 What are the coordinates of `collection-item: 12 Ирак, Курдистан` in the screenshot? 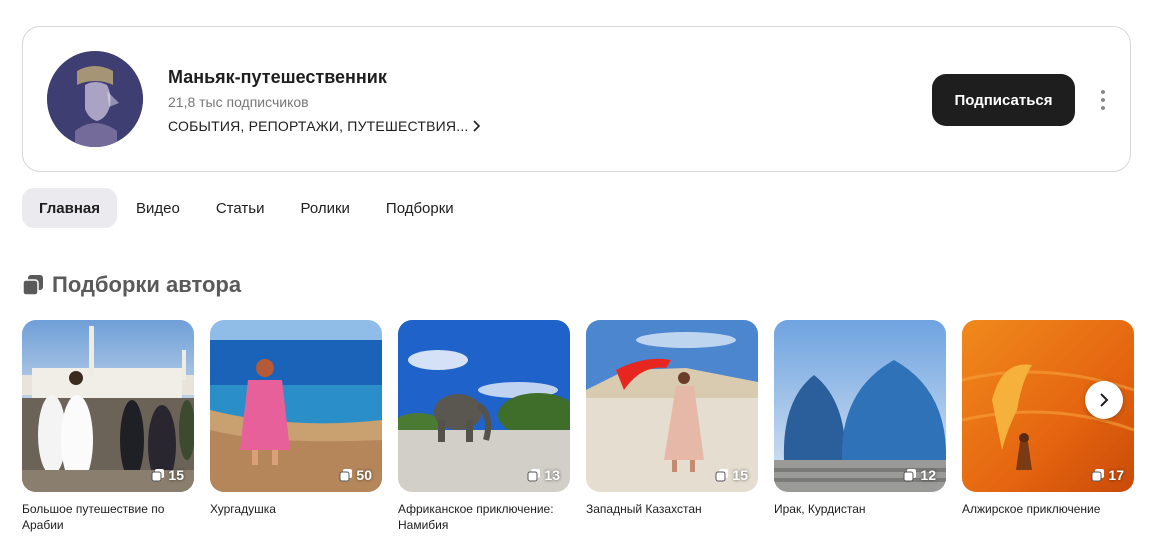 It's located at (860, 418).